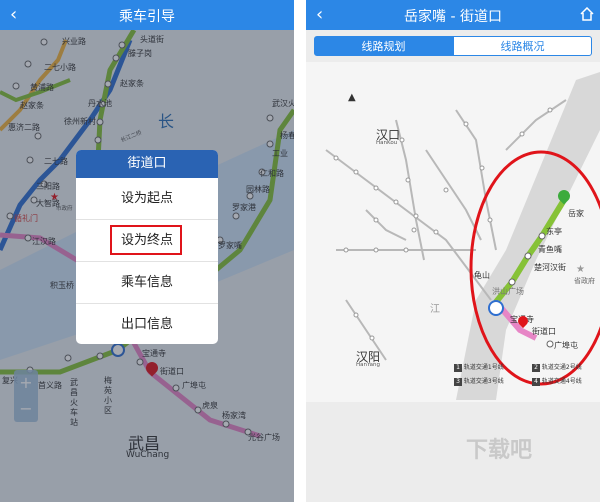  What do you see at coordinates (587, 15) in the screenshot?
I see `home-icon` at bounding box center [587, 15].